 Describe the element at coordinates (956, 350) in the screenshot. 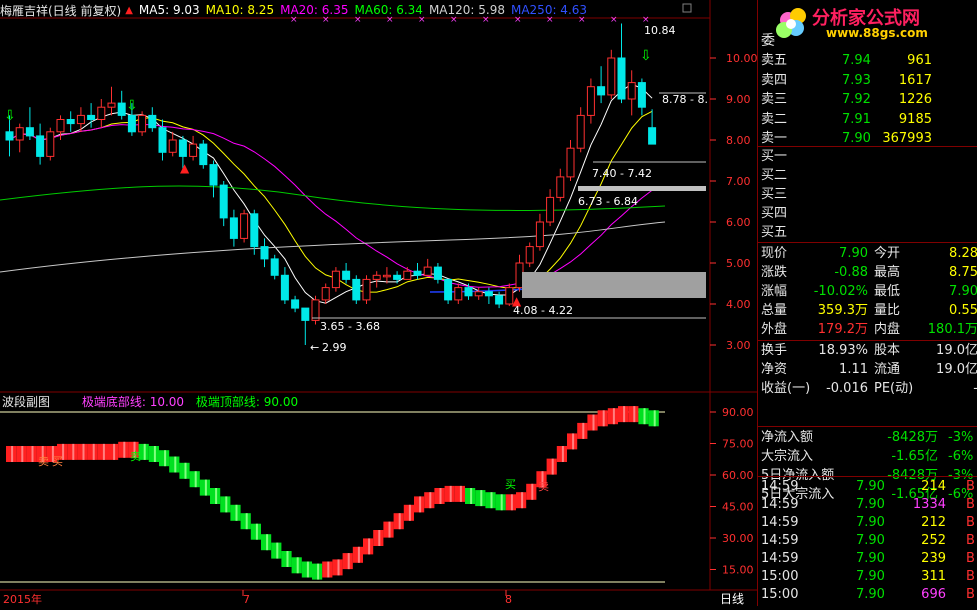

I see `stats-value-2: 19.0亿` at that location.